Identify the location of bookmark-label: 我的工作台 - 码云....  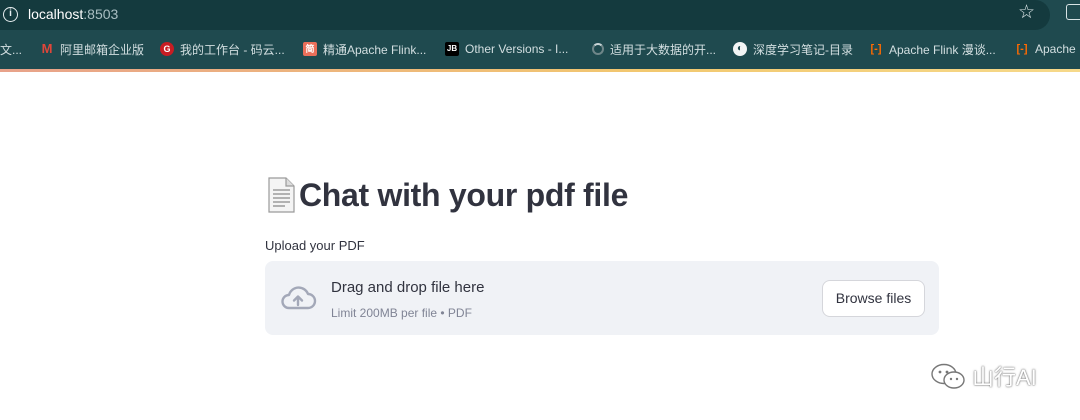
(232, 49).